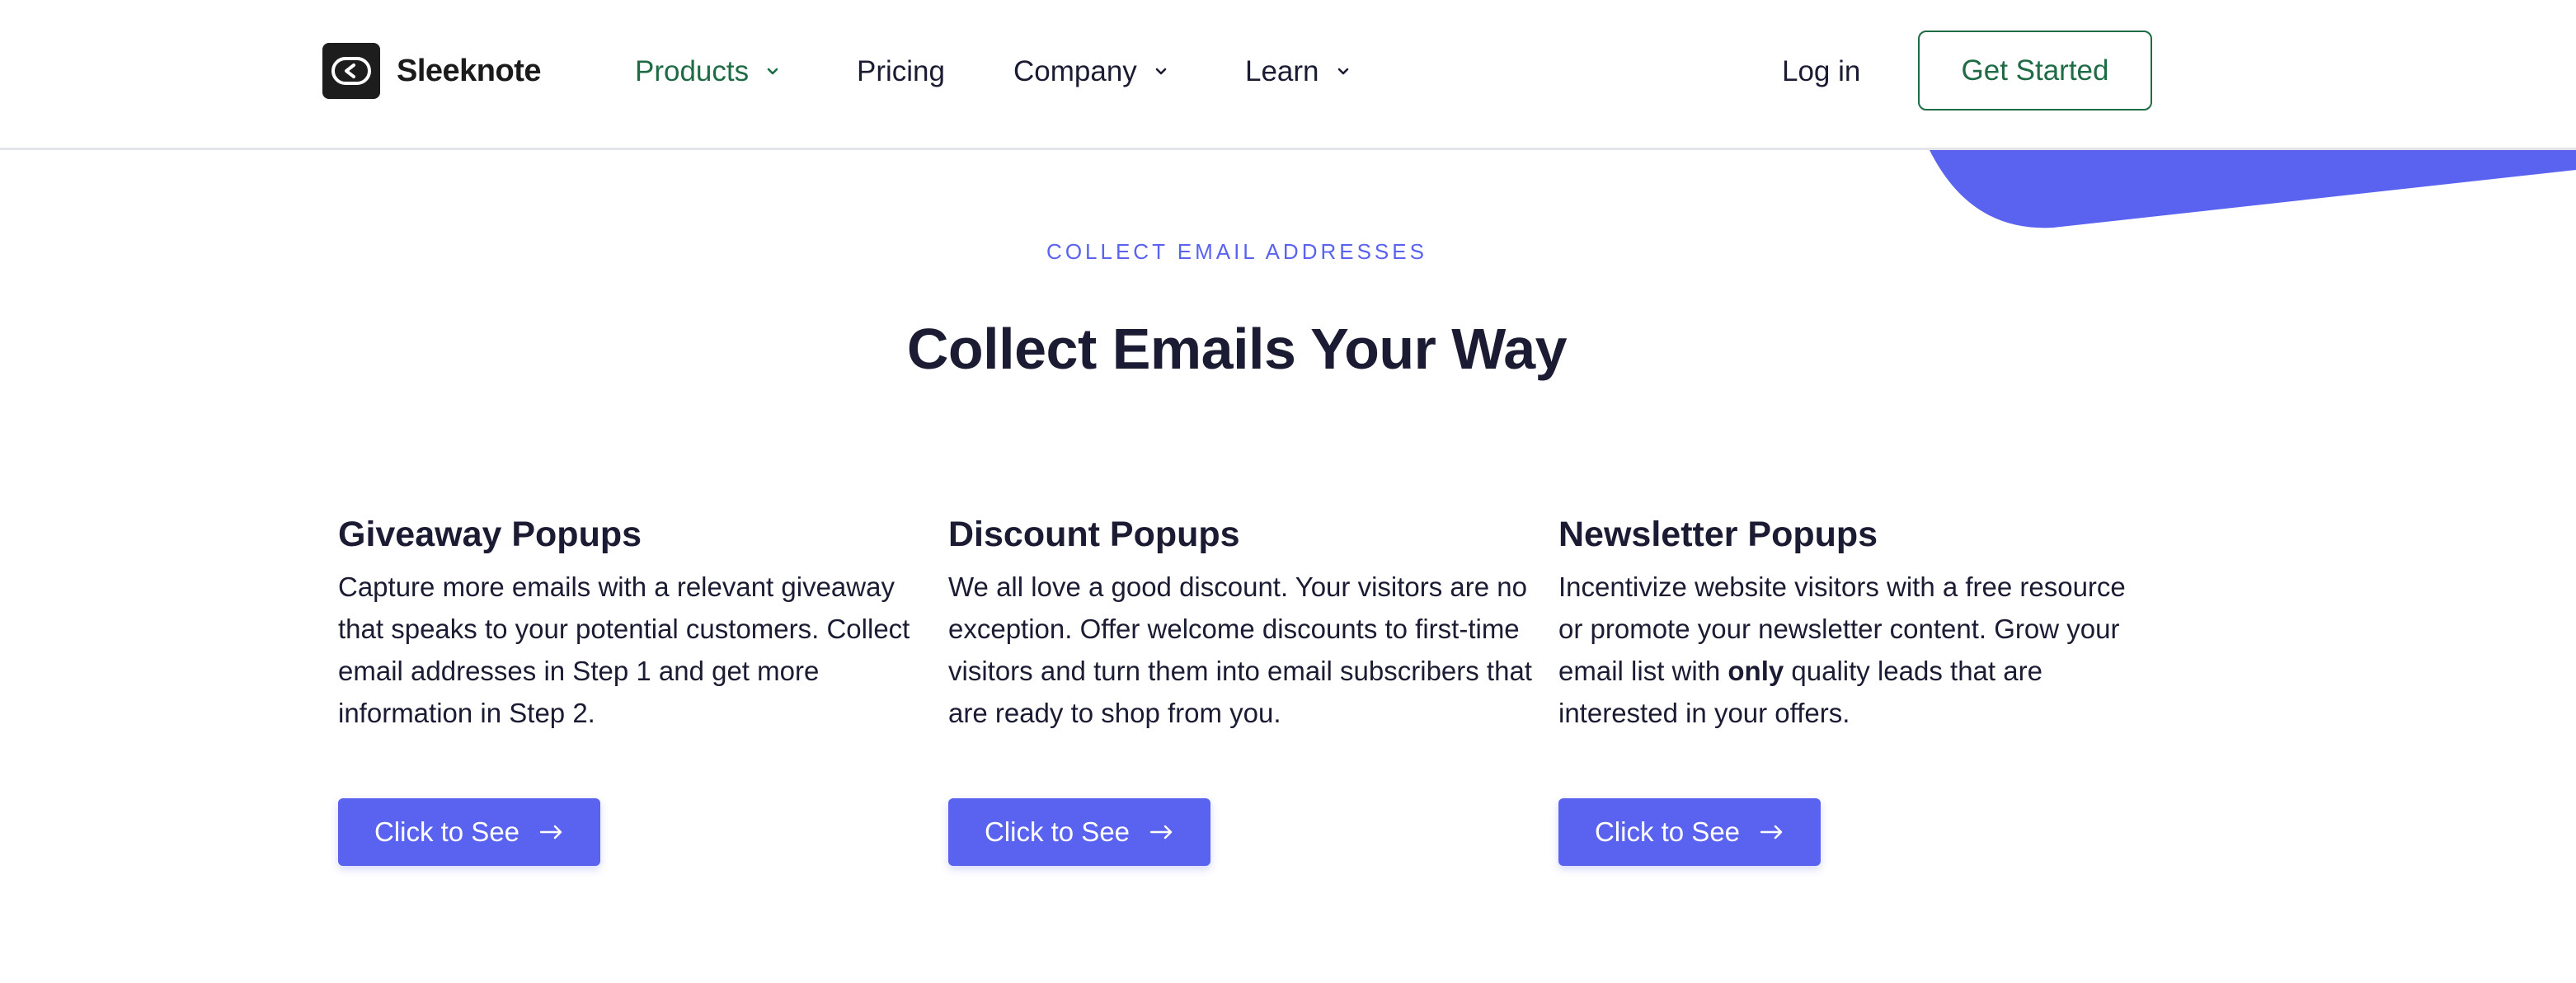 The width and height of the screenshot is (2576, 983). What do you see at coordinates (351, 71) in the screenshot?
I see `logo-icon` at bounding box center [351, 71].